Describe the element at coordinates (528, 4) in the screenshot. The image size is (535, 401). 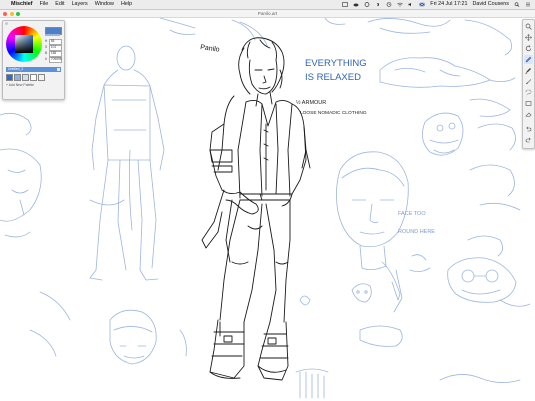
I see `notification-center-icon` at that location.